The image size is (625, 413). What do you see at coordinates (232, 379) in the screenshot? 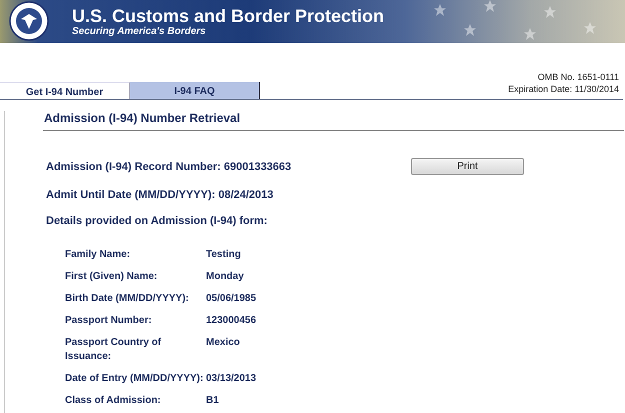
I see `field-value: 03/13/2013` at bounding box center [232, 379].